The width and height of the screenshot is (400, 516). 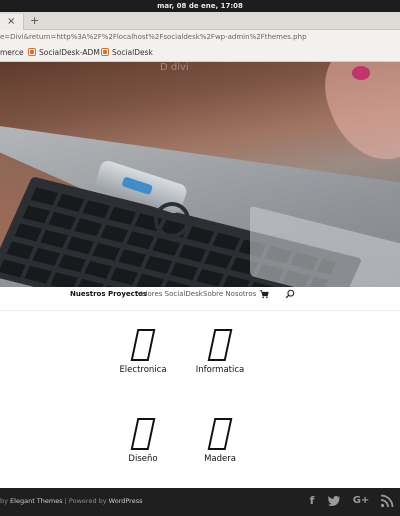 I want to click on category-label: Electronica, so click(x=143, y=370).